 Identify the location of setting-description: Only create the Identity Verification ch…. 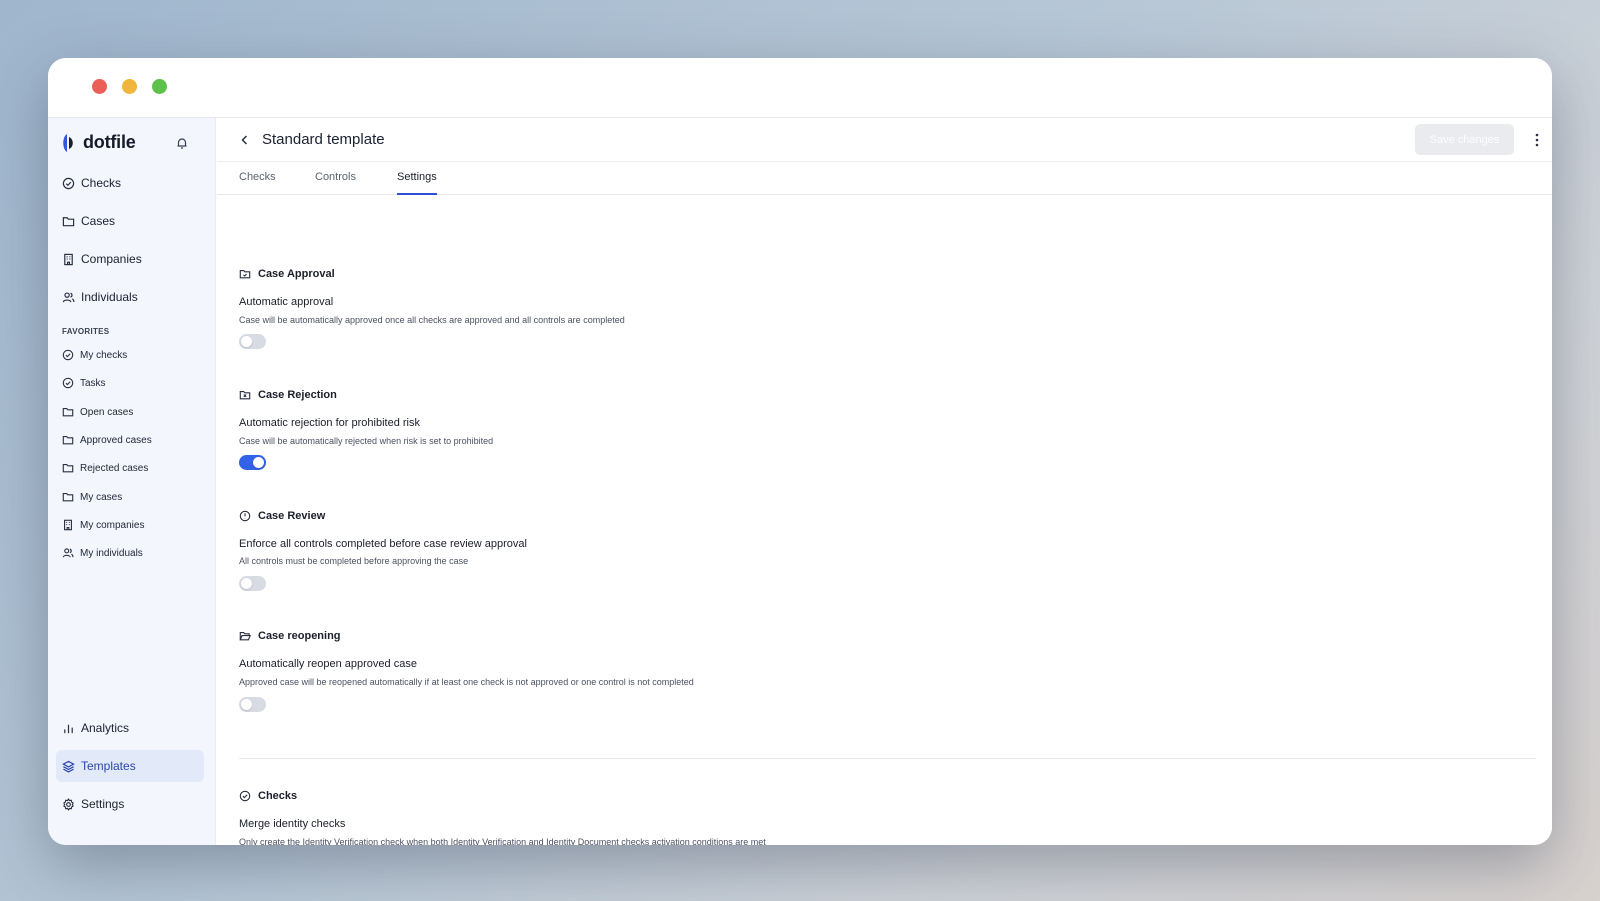
(502, 841).